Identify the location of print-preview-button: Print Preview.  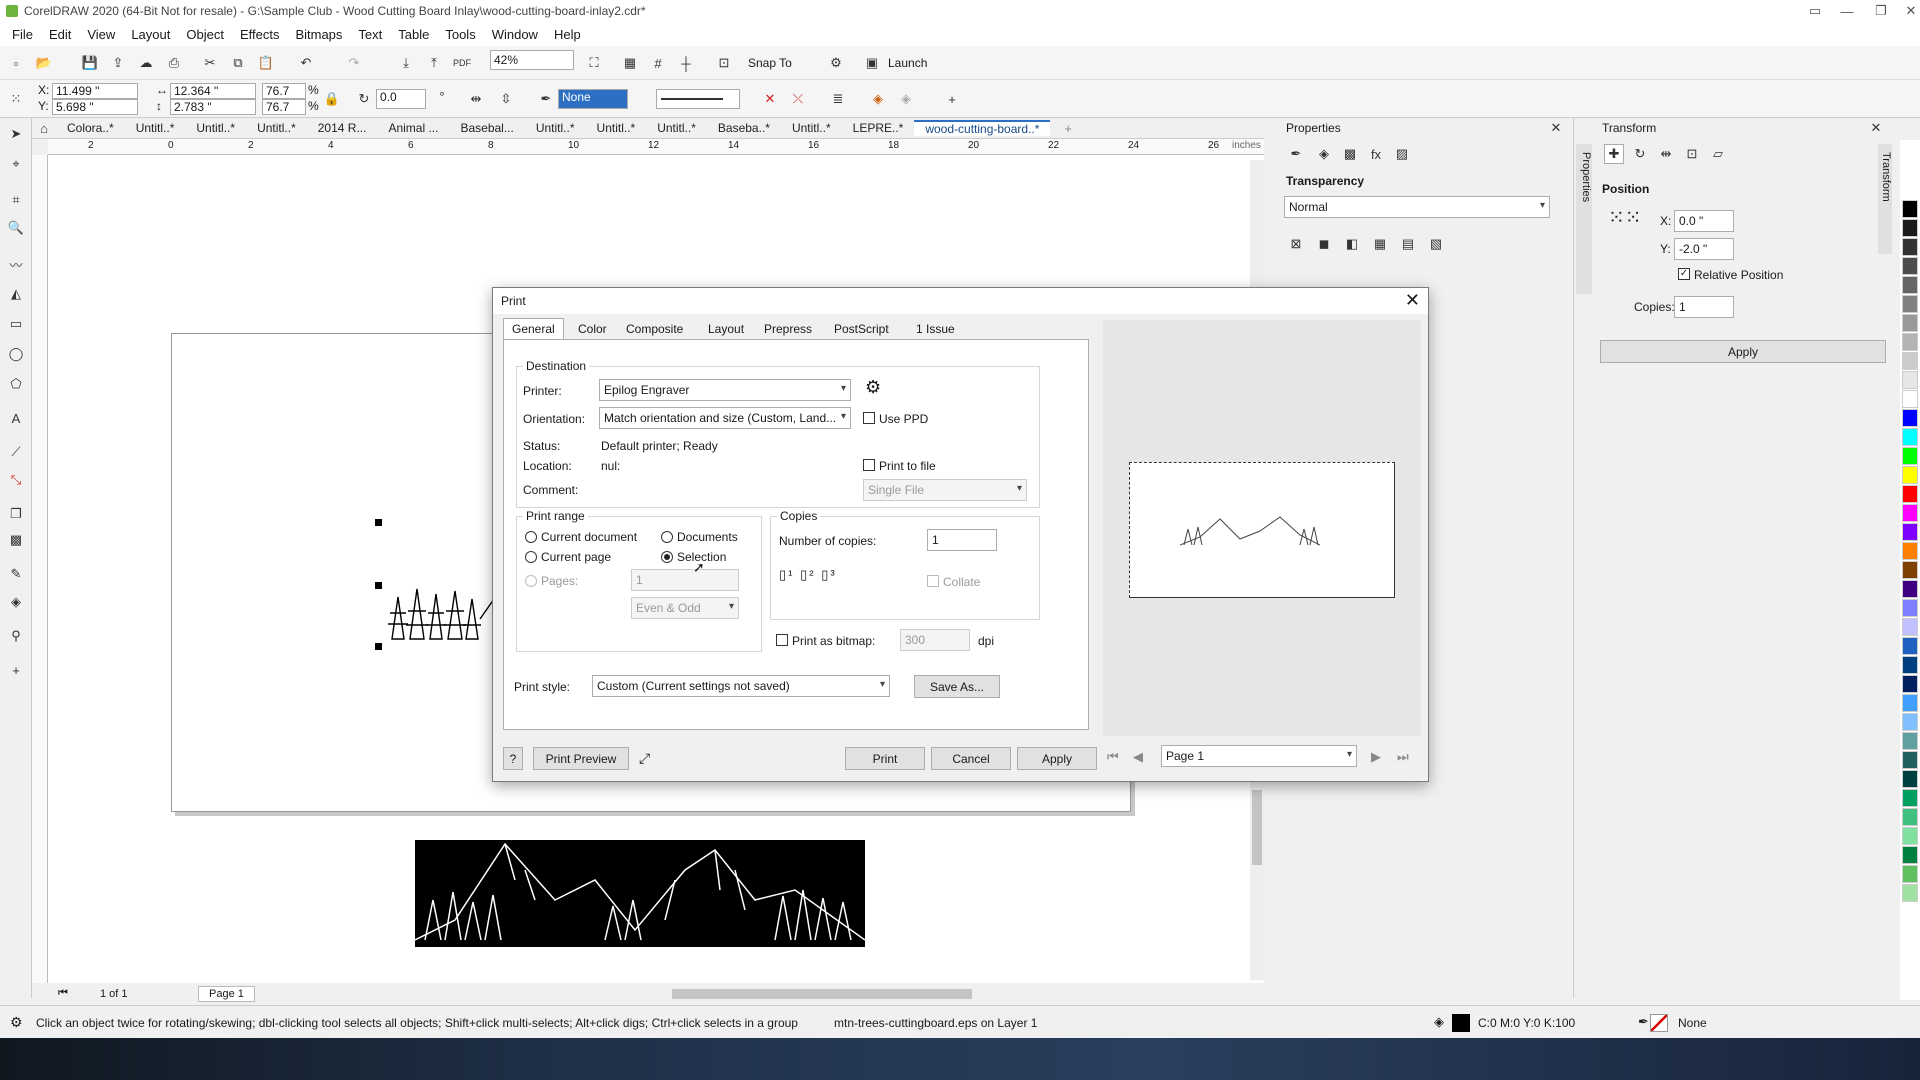
(581, 758).